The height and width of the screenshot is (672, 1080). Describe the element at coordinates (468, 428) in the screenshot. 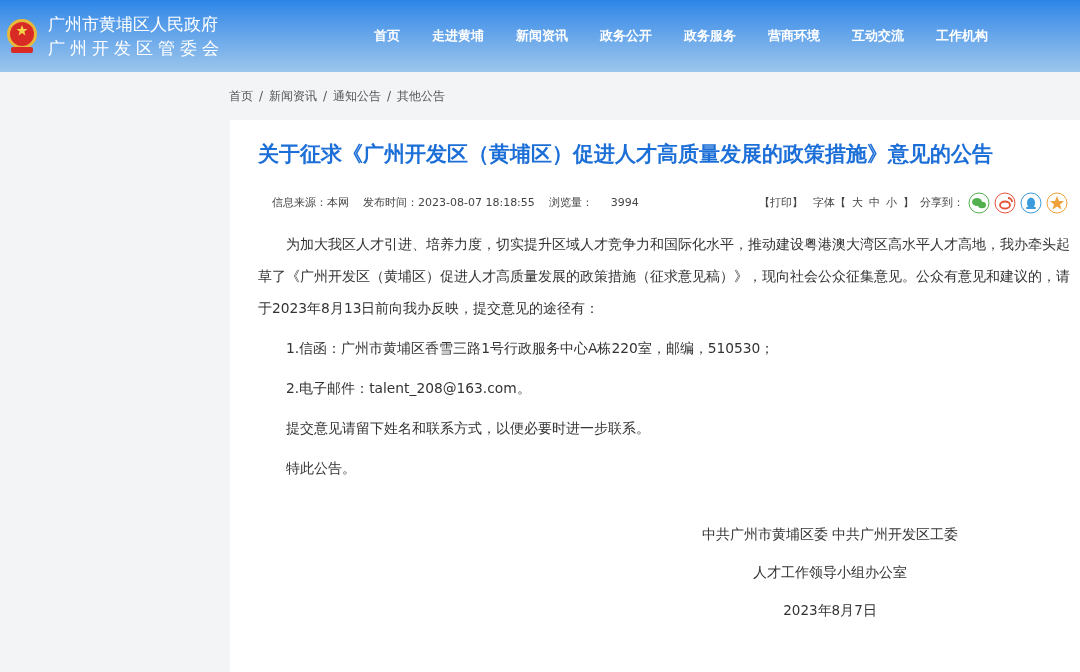

I see `article-paragraph: 提交意见请留下姓名和联系方式，以便必要时进一步联系。` at that location.